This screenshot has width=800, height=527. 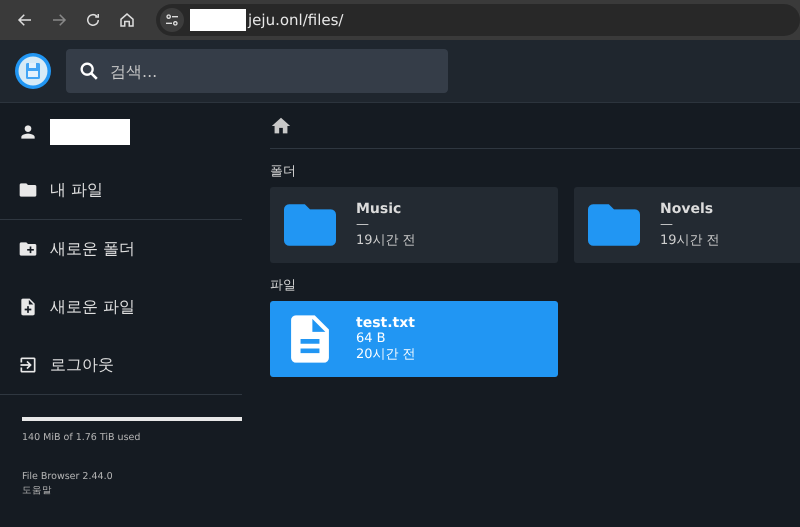 What do you see at coordinates (371, 339) in the screenshot?
I see `item-size: 64 B` at bounding box center [371, 339].